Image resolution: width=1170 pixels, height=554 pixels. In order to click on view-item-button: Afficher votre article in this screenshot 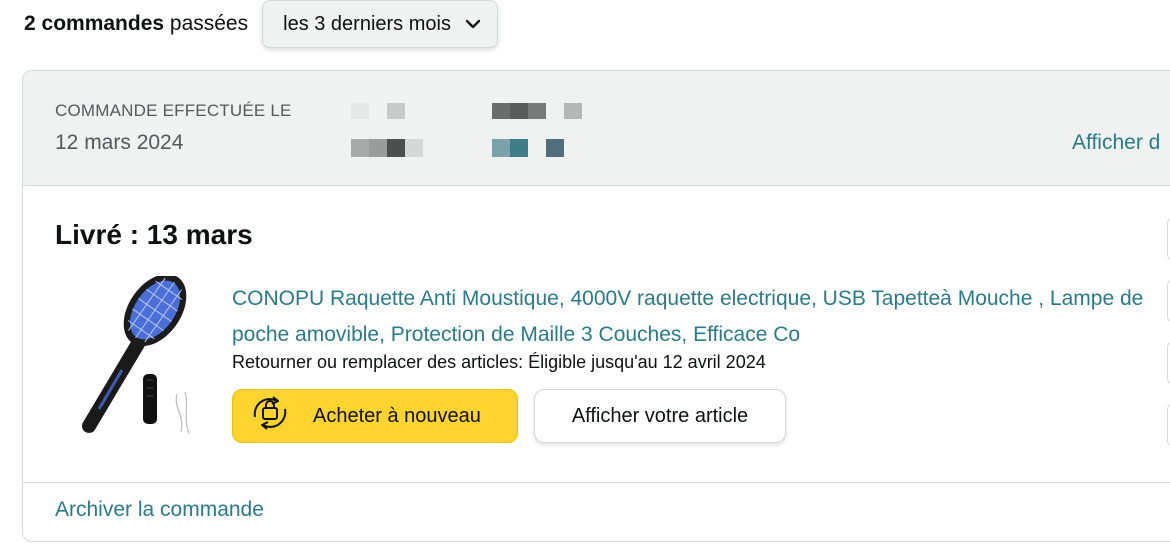, I will do `click(660, 416)`.